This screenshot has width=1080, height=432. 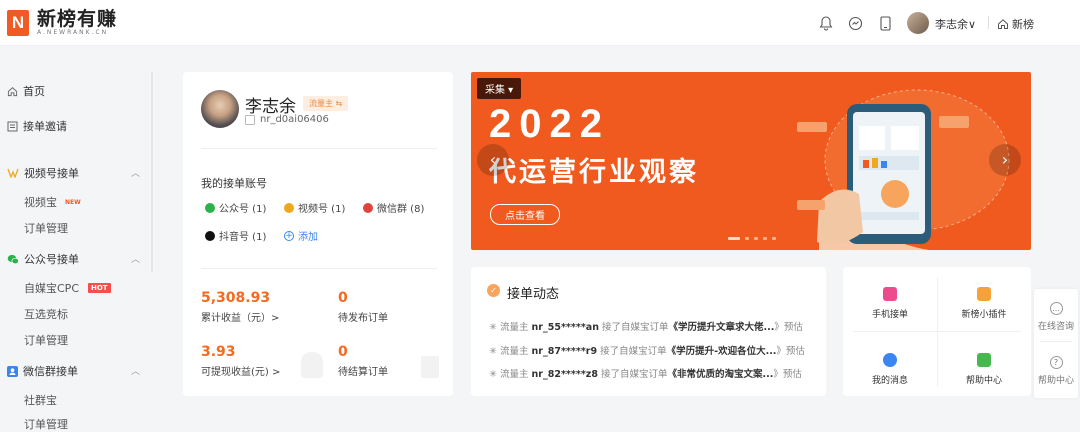 I want to click on quick-label: 我的消息, so click(x=889, y=381).